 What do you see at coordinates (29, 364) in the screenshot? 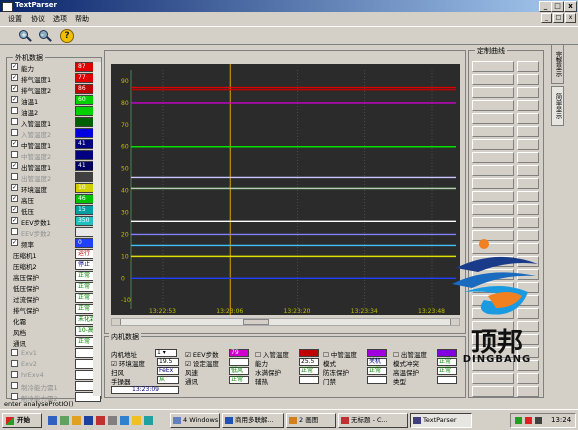
I see `outer-row-label: Exv2` at bounding box center [29, 364].